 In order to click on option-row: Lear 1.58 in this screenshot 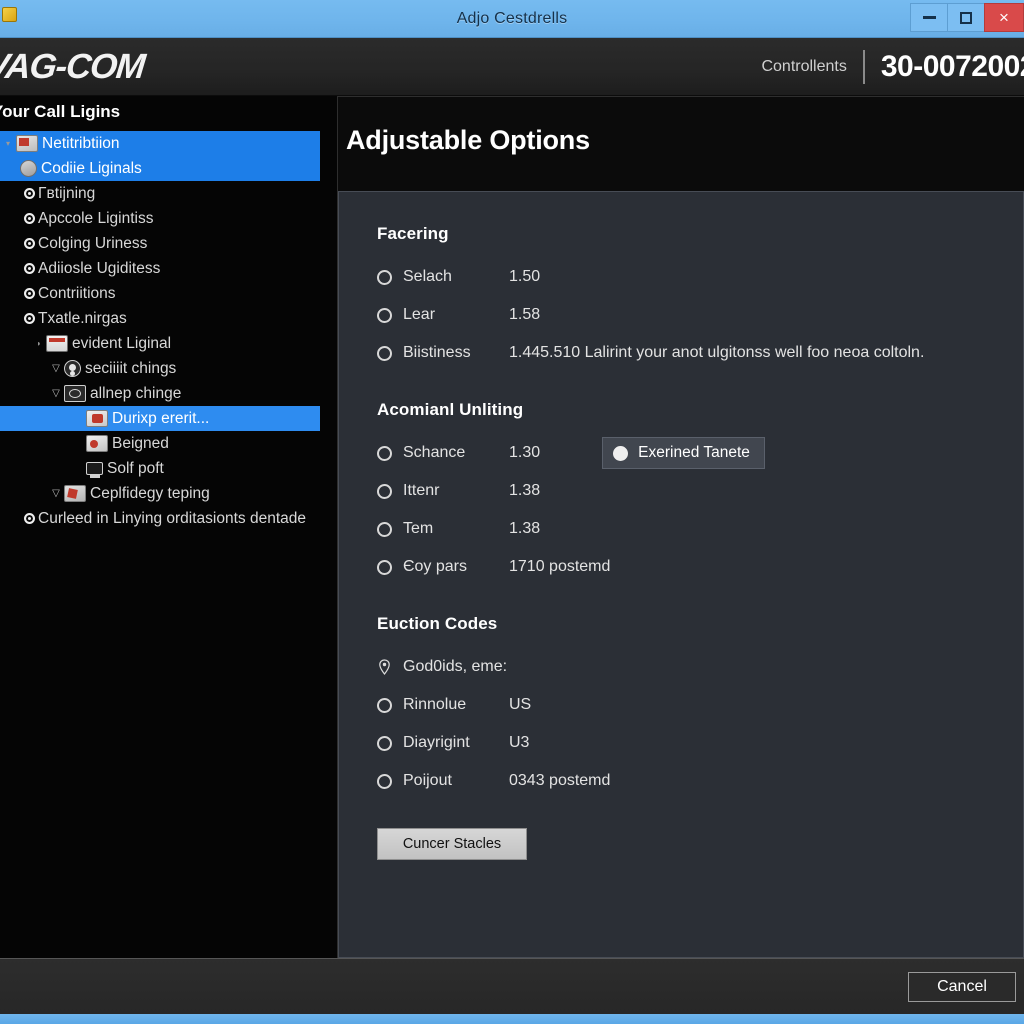, I will do `click(700, 315)`.